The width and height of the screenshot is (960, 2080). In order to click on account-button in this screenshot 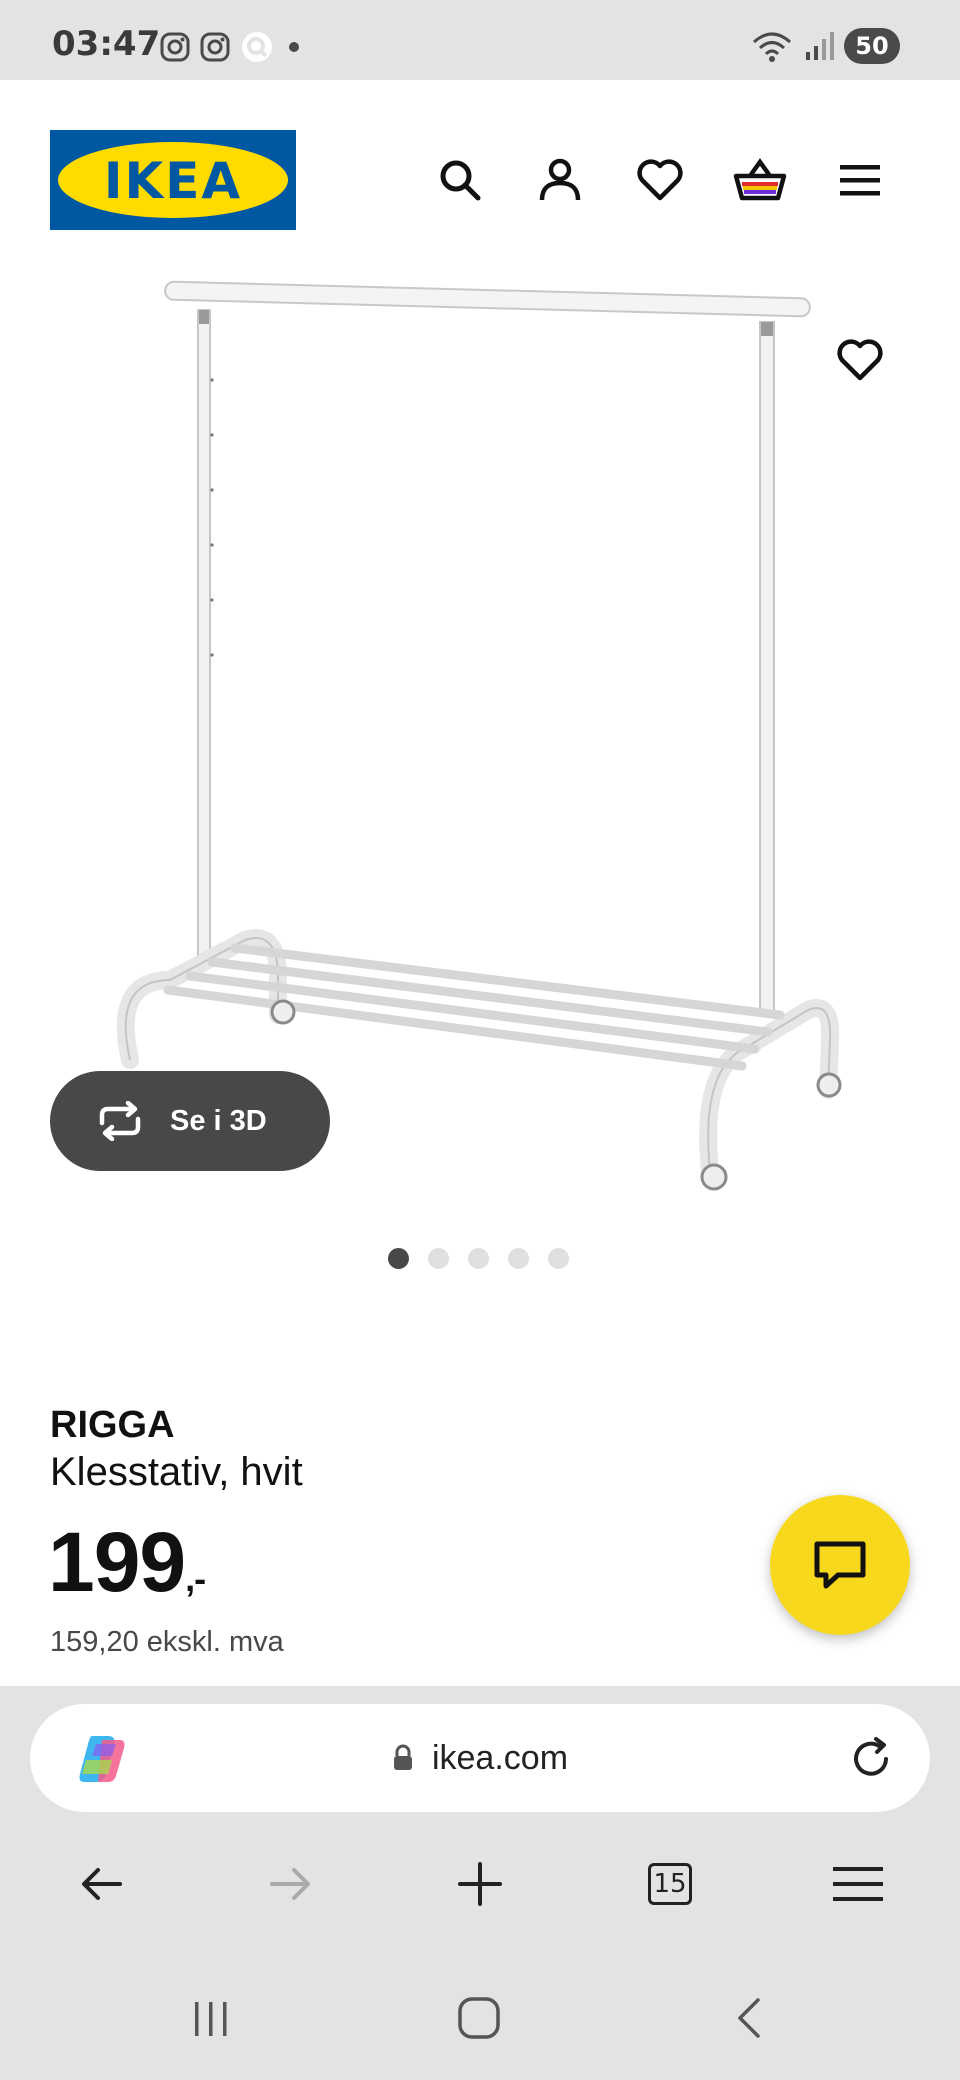, I will do `click(560, 180)`.